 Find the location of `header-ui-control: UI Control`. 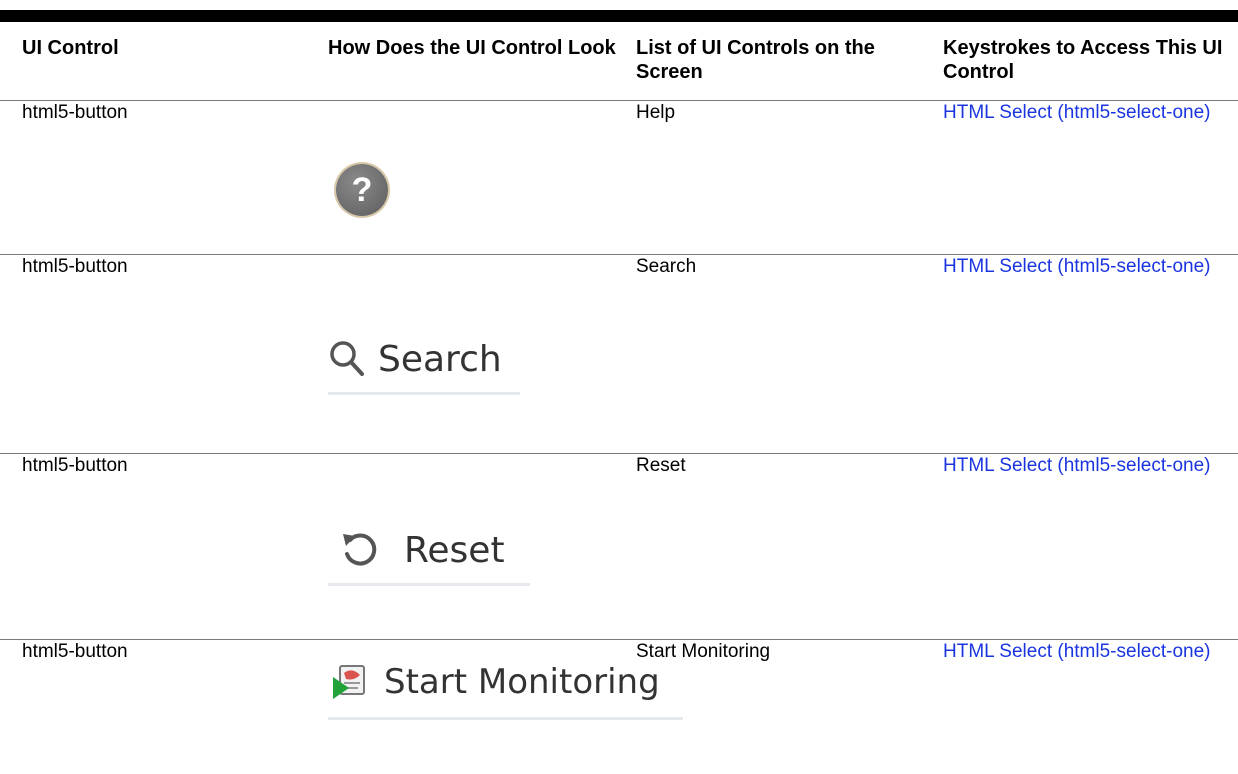

header-ui-control: UI Control is located at coordinates (70, 48).